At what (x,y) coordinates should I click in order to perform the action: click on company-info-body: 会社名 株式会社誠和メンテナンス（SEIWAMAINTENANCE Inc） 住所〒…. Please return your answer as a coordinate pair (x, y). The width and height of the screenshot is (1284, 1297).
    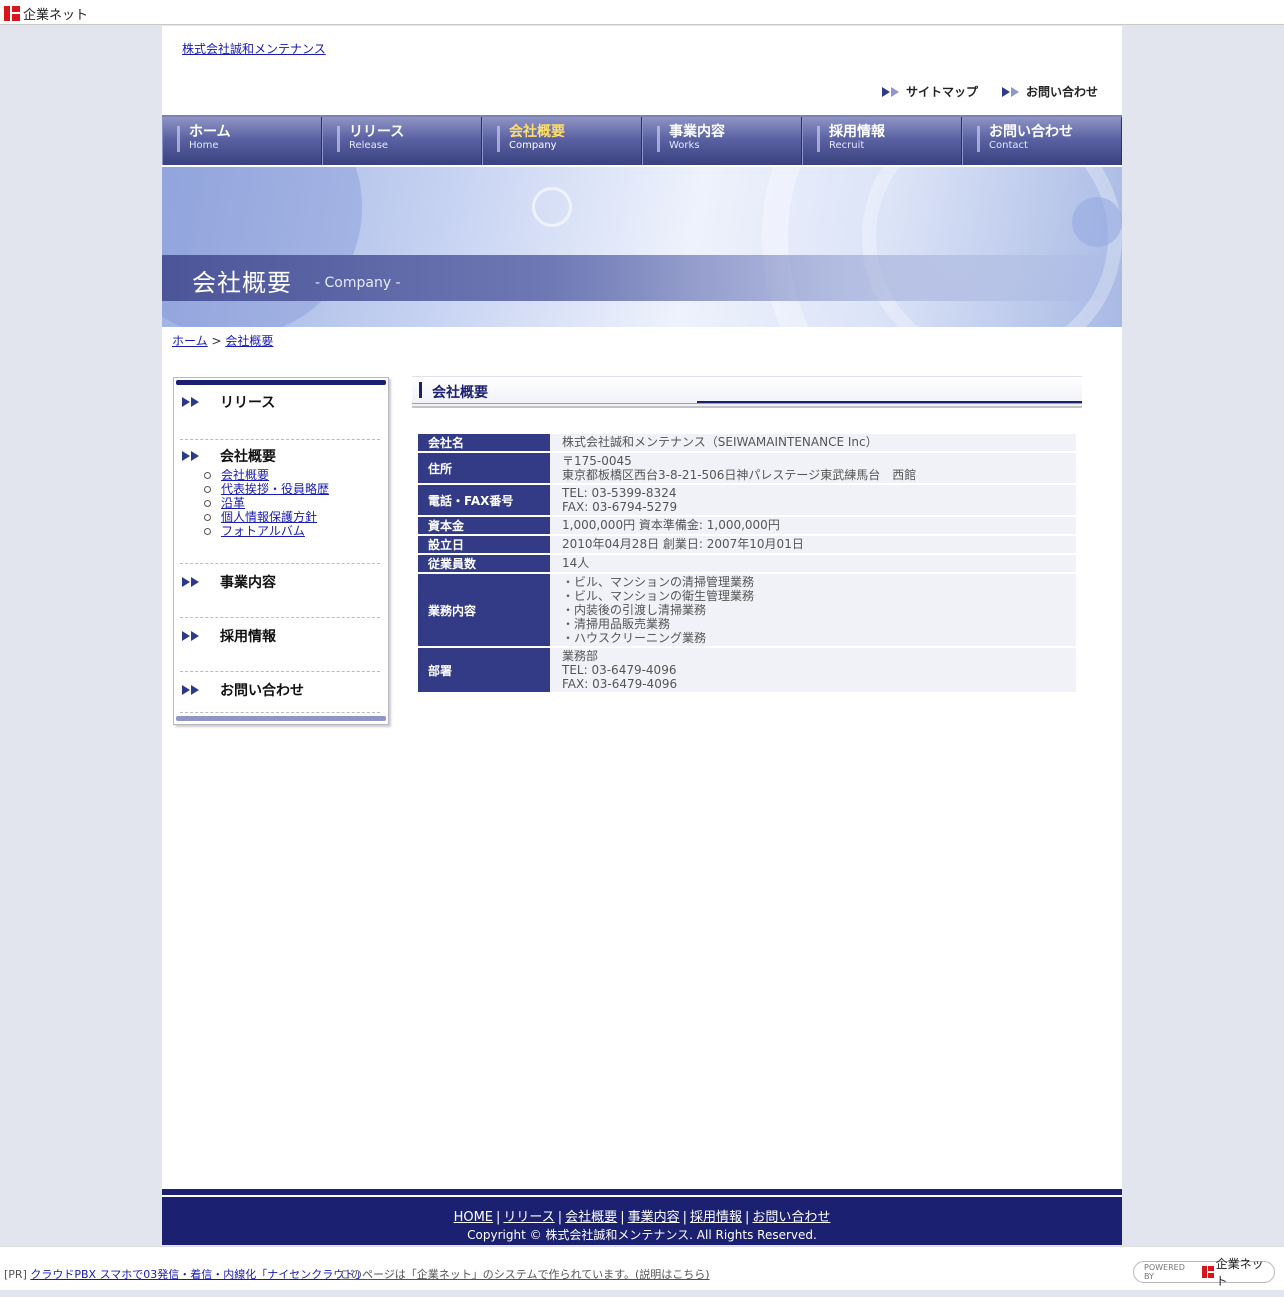
    Looking at the image, I should click on (747, 563).